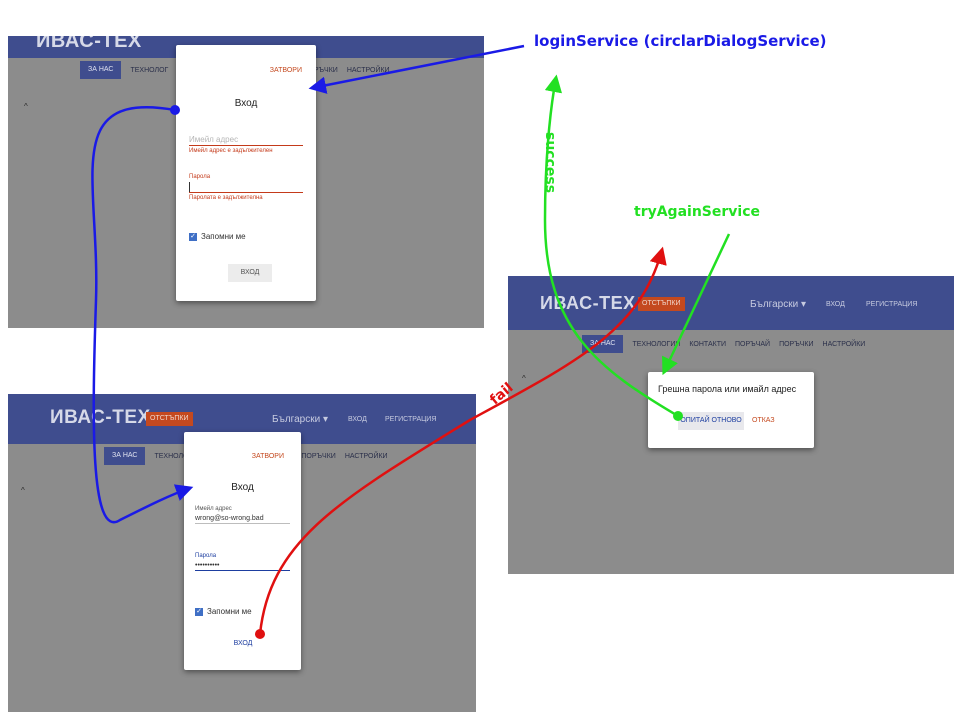 Image resolution: width=960 pixels, height=720 pixels. What do you see at coordinates (175, 110) in the screenshot?
I see `arrow-start-dot-blue` at bounding box center [175, 110].